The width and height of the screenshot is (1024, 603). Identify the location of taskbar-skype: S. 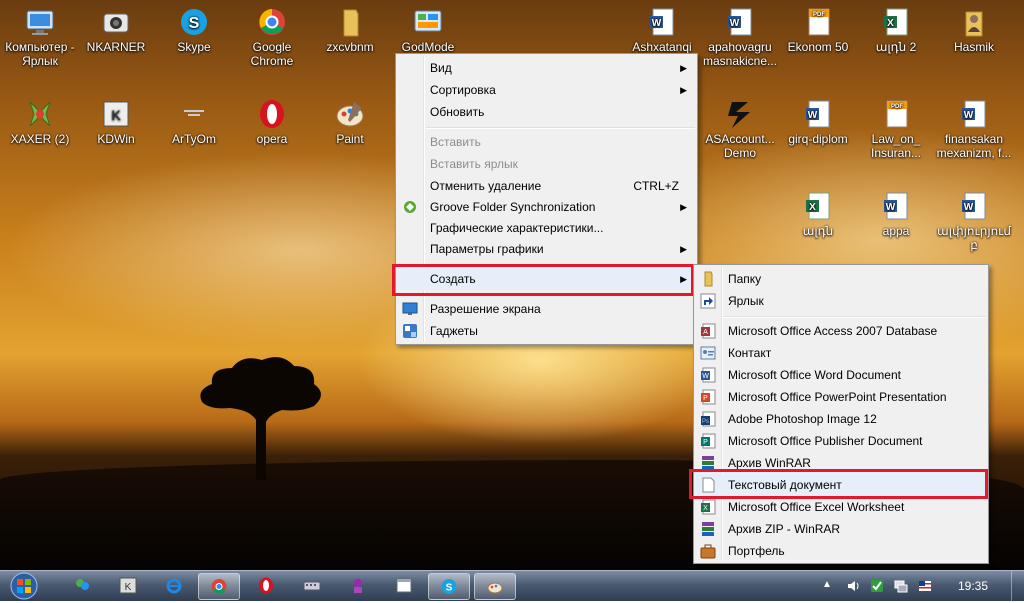
(449, 586).